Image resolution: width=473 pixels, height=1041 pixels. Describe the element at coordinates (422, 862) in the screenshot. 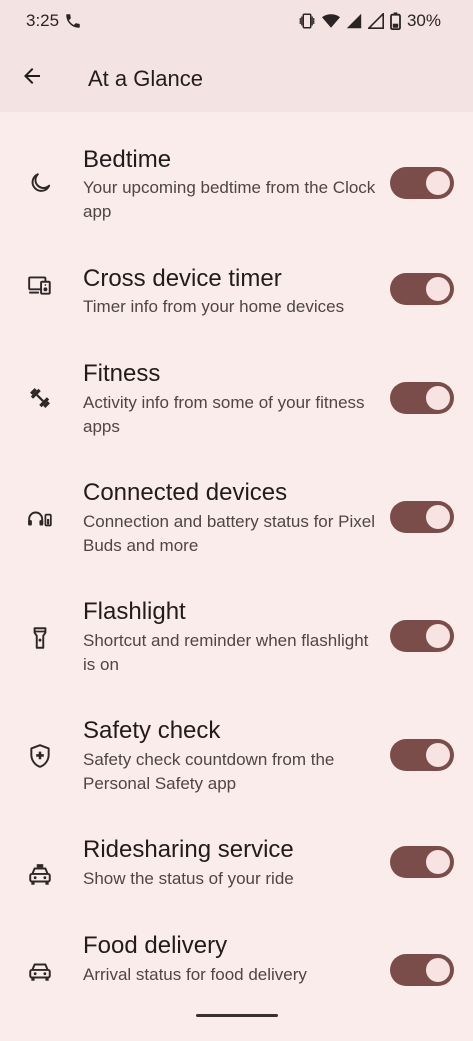

I see `ridesharing-service-toggle` at that location.